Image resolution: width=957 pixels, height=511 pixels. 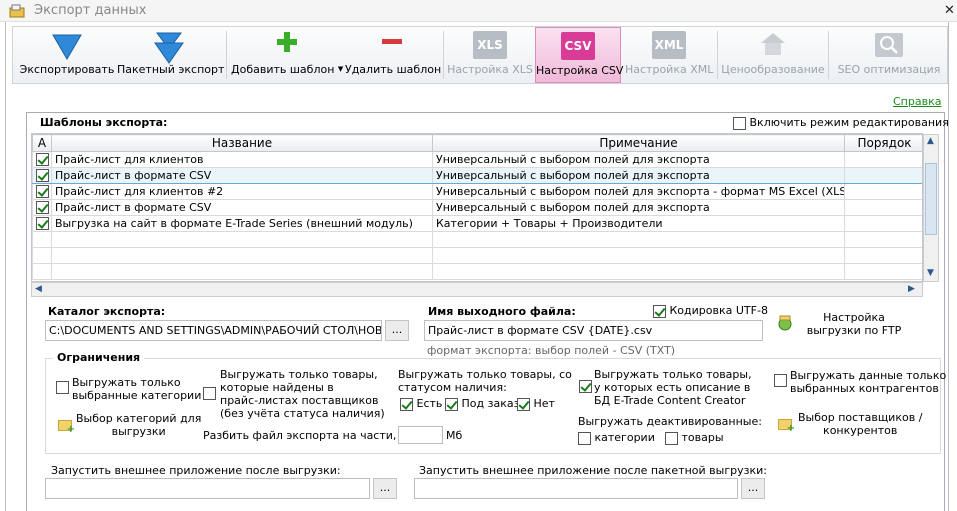 What do you see at coordinates (785, 323) in the screenshot?
I see `ftp-icon` at bounding box center [785, 323].